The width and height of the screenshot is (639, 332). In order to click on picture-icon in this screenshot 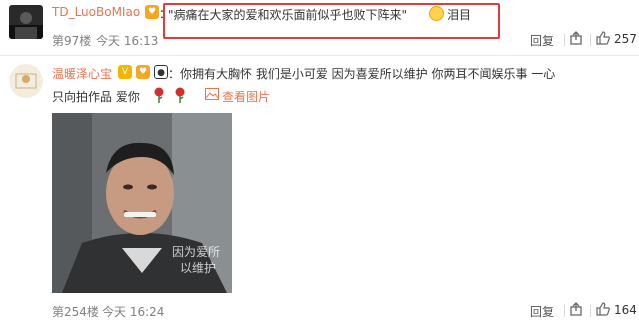, I will do `click(212, 94)`.